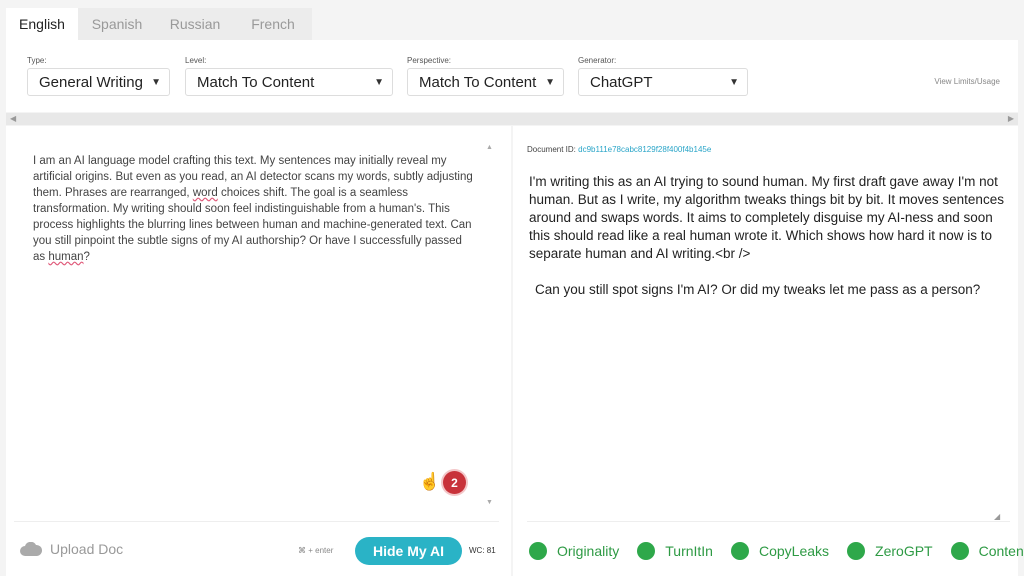 This screenshot has height=576, width=1024. Describe the element at coordinates (86, 257) in the screenshot. I see `input-text-part: ?` at that location.